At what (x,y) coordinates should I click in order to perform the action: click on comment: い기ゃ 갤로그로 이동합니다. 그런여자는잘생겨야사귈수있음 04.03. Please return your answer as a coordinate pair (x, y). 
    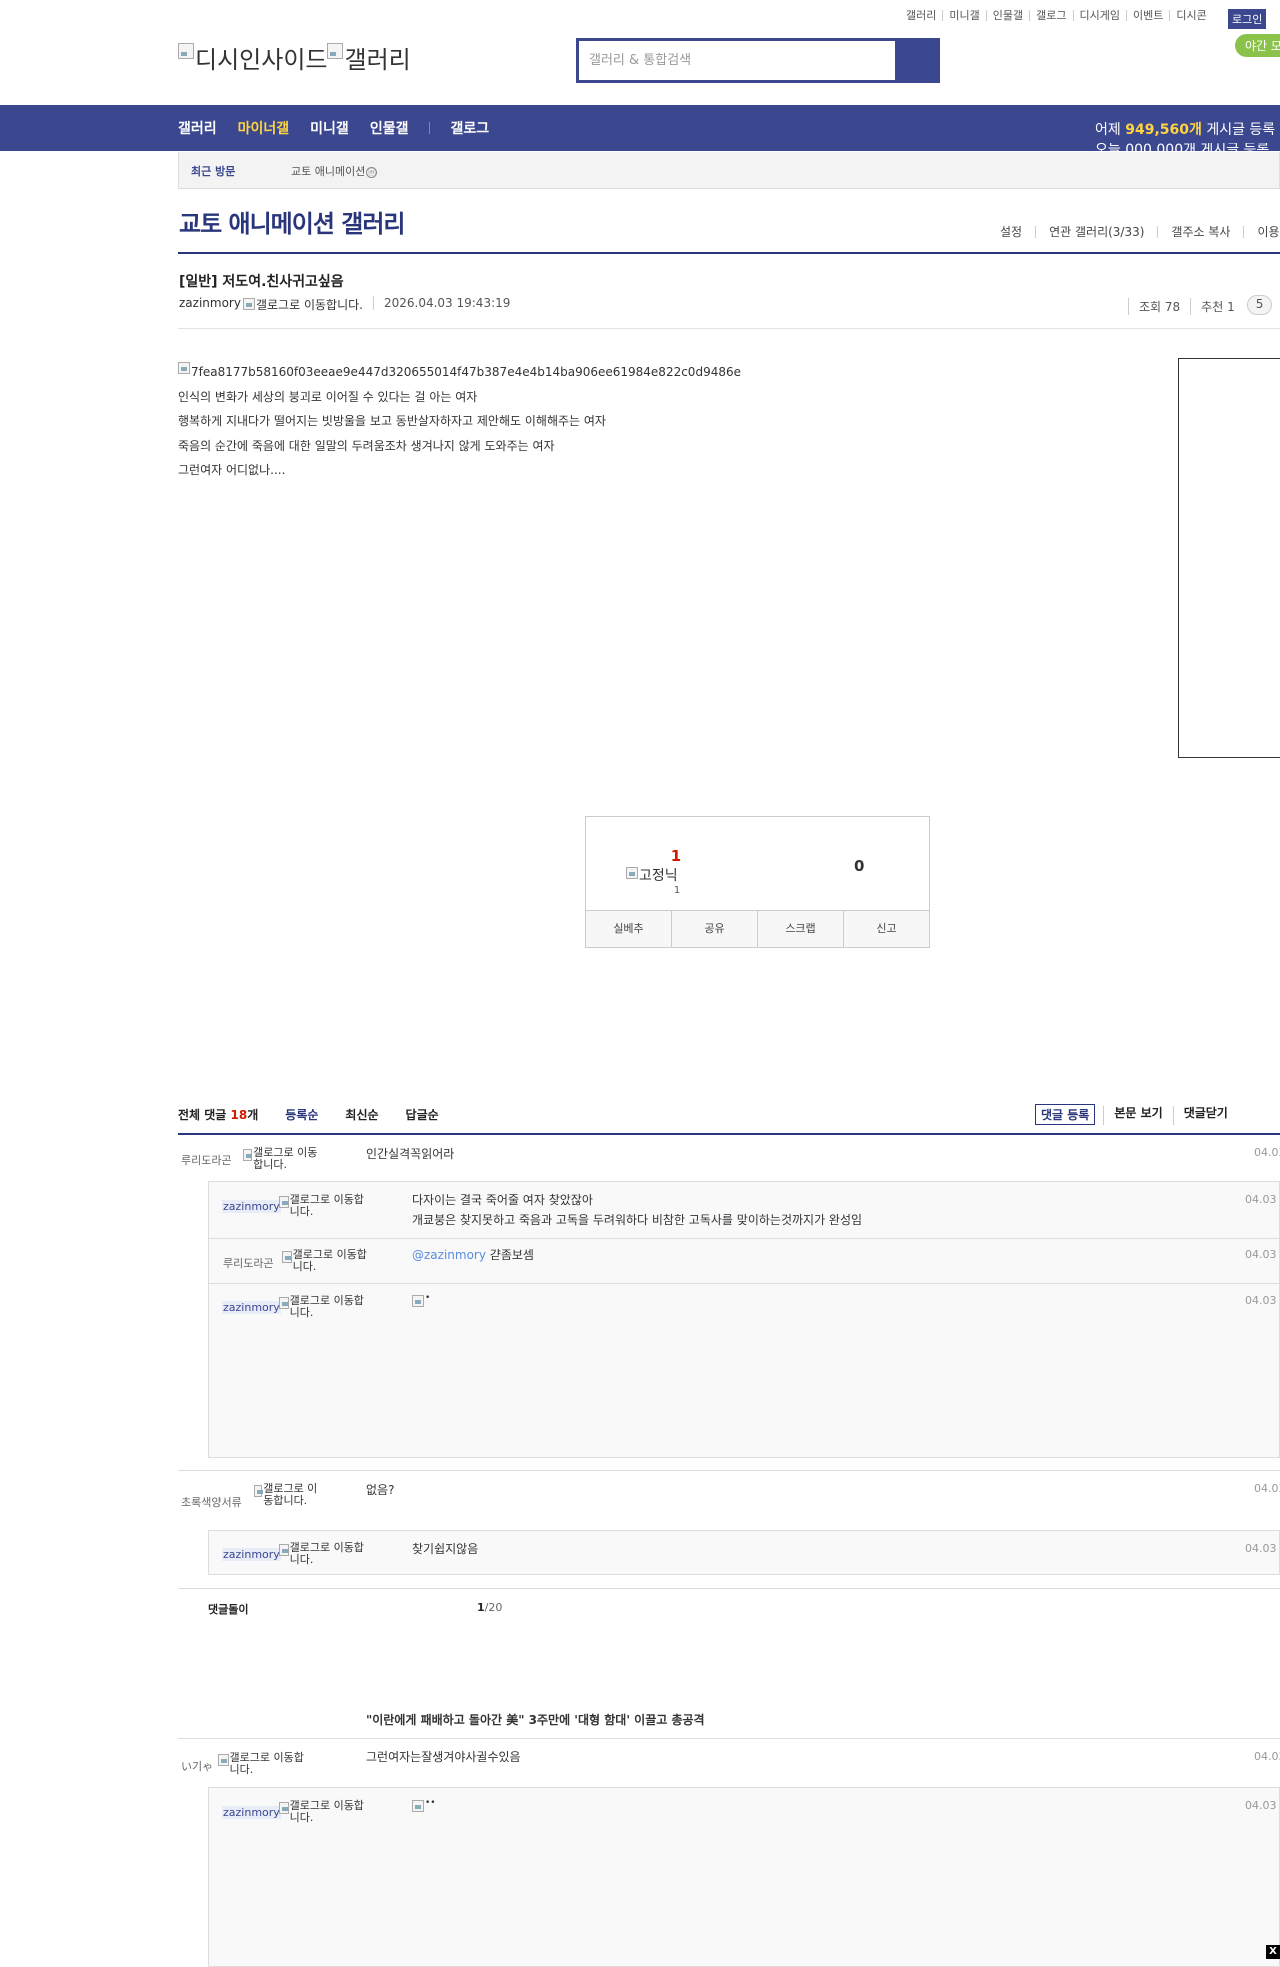
    Looking at the image, I should click on (729, 1761).